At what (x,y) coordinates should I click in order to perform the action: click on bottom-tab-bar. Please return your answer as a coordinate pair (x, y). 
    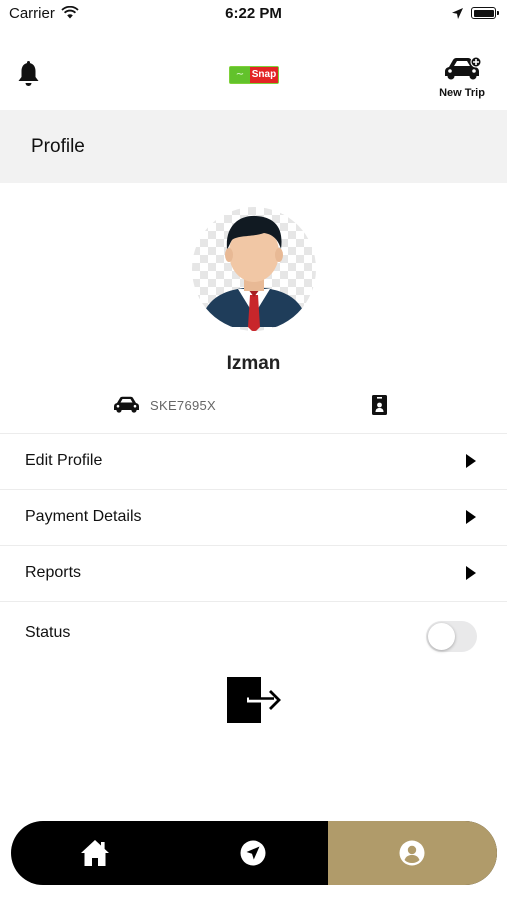
    Looking at the image, I should click on (254, 853).